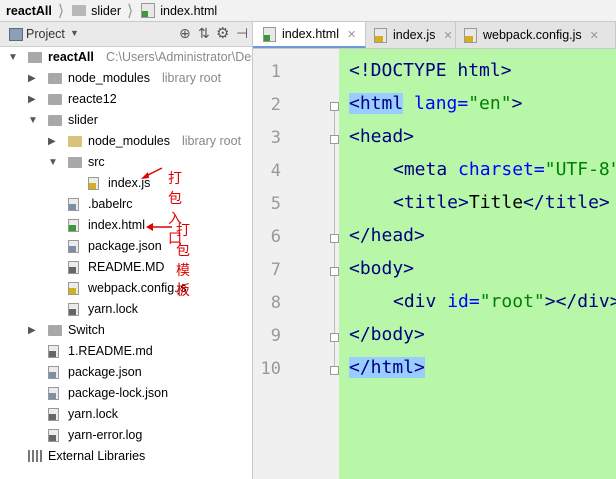 The width and height of the screenshot is (616, 479). Describe the element at coordinates (97, 456) in the screenshot. I see `tree-item-label: External Libraries` at that location.